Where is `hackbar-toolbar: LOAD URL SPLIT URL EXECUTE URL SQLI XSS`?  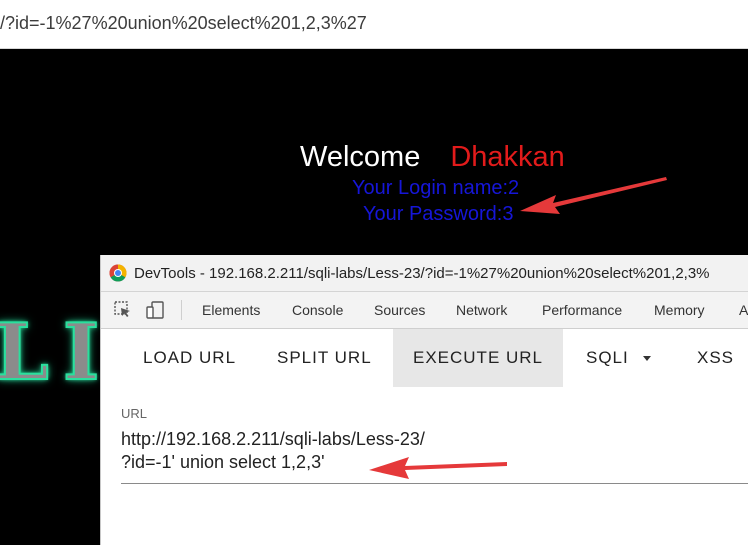 hackbar-toolbar: LOAD URL SPLIT URL EXECUTE URL SQLI XSS is located at coordinates (424, 358).